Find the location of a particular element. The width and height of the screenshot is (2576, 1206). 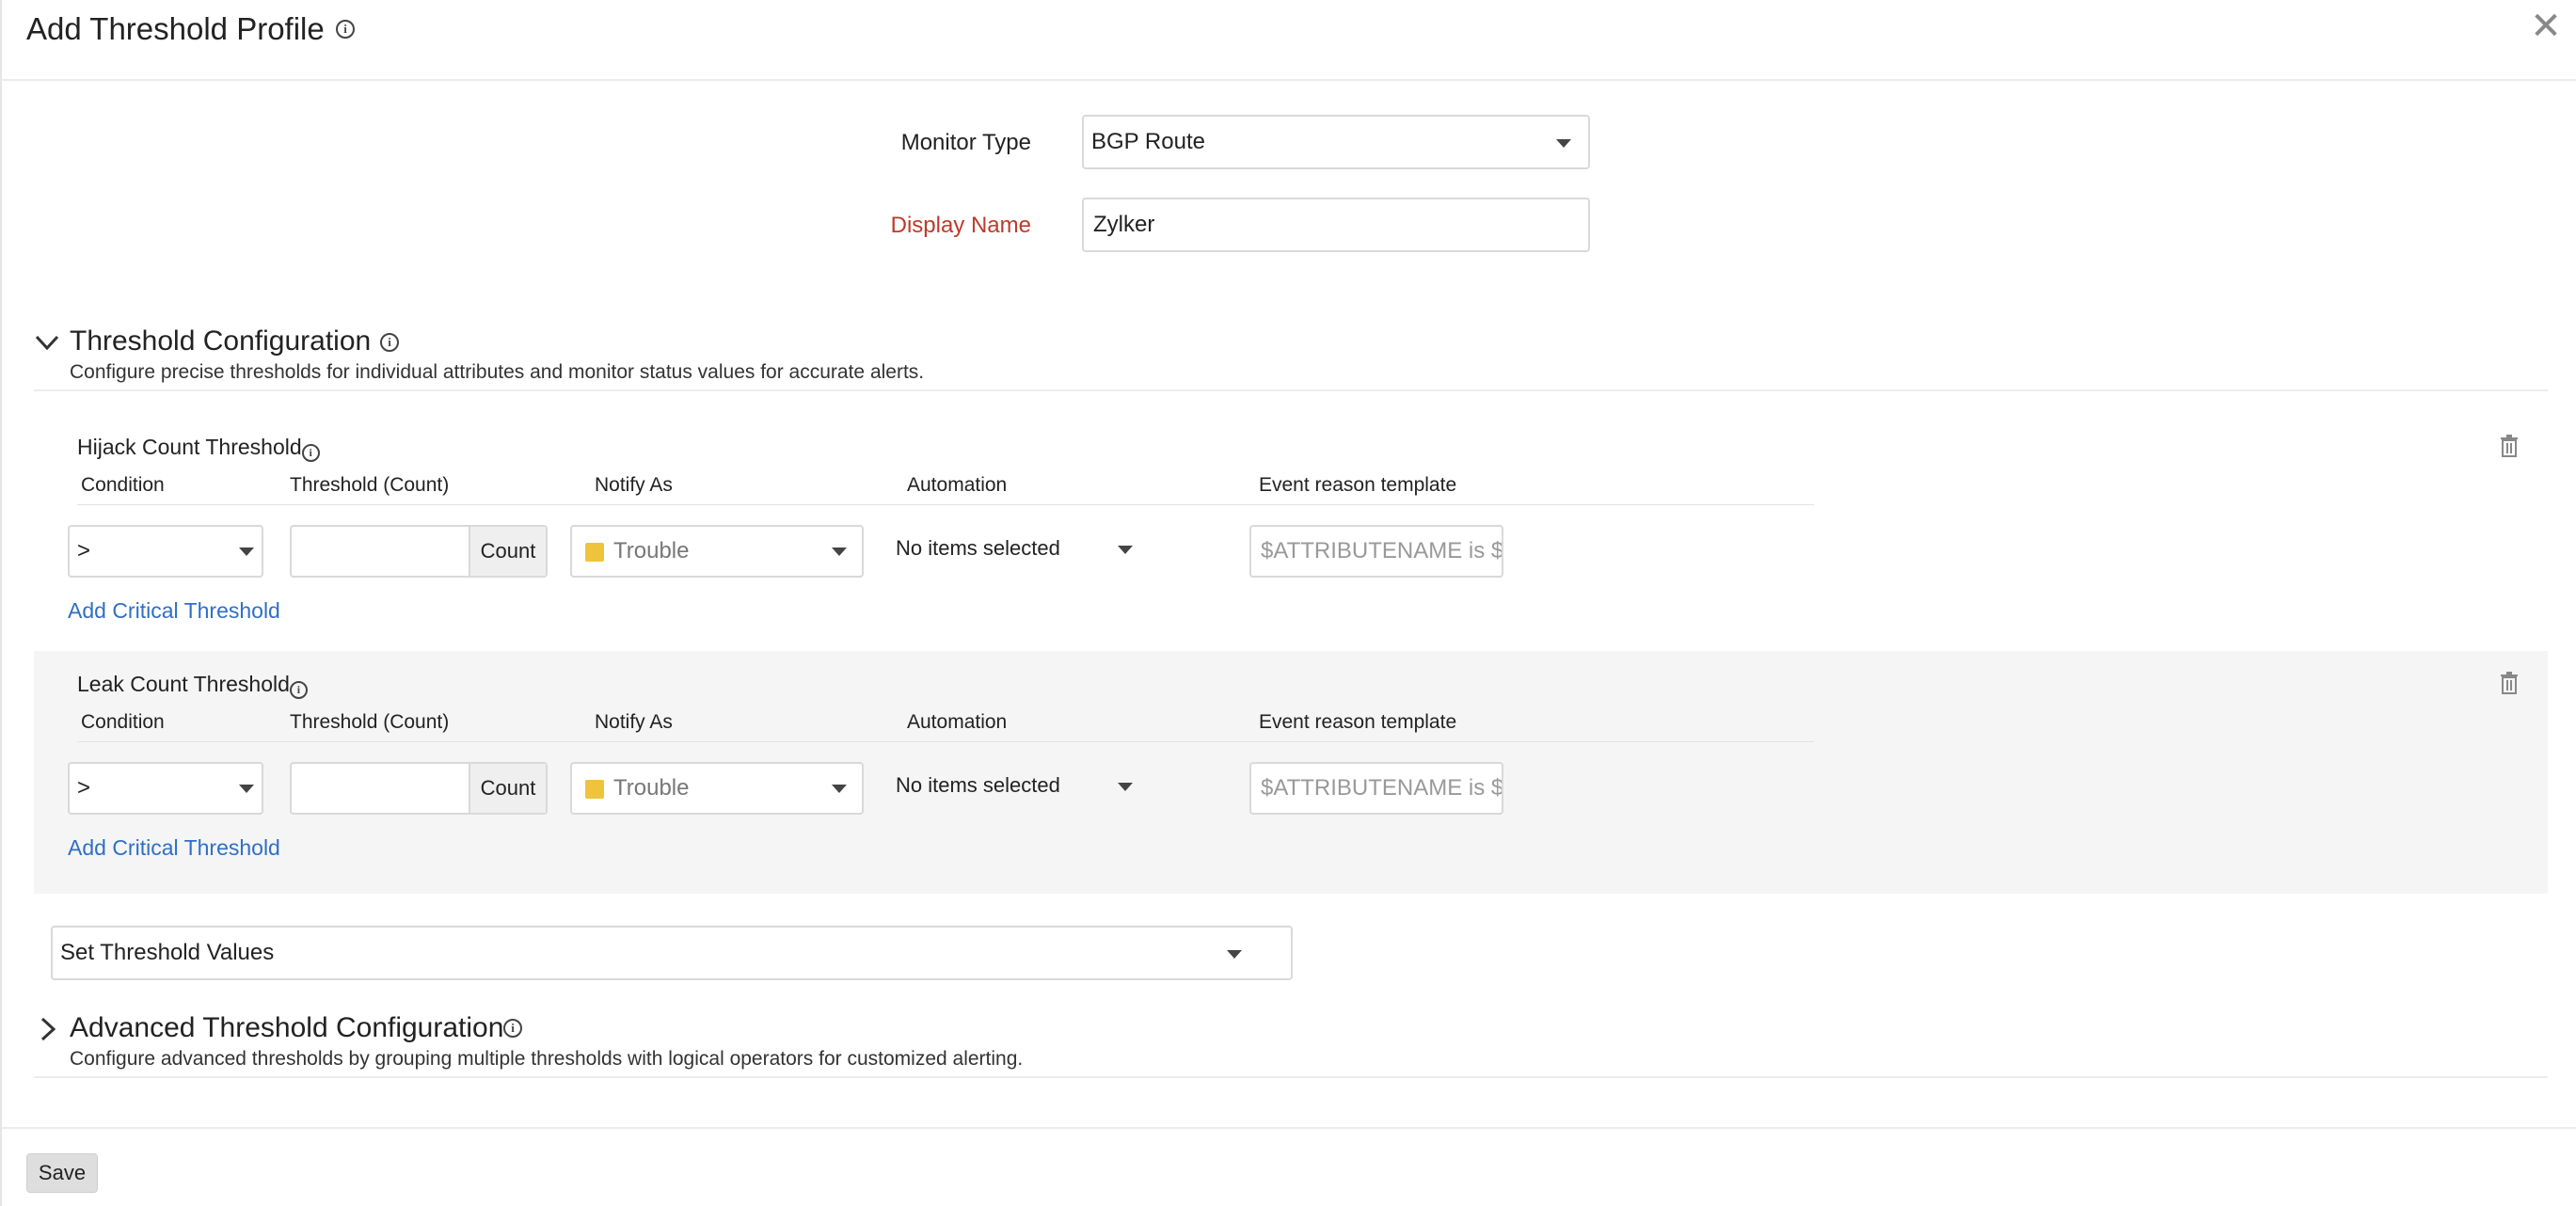

display-name-value: Zylker is located at coordinates (1124, 224).